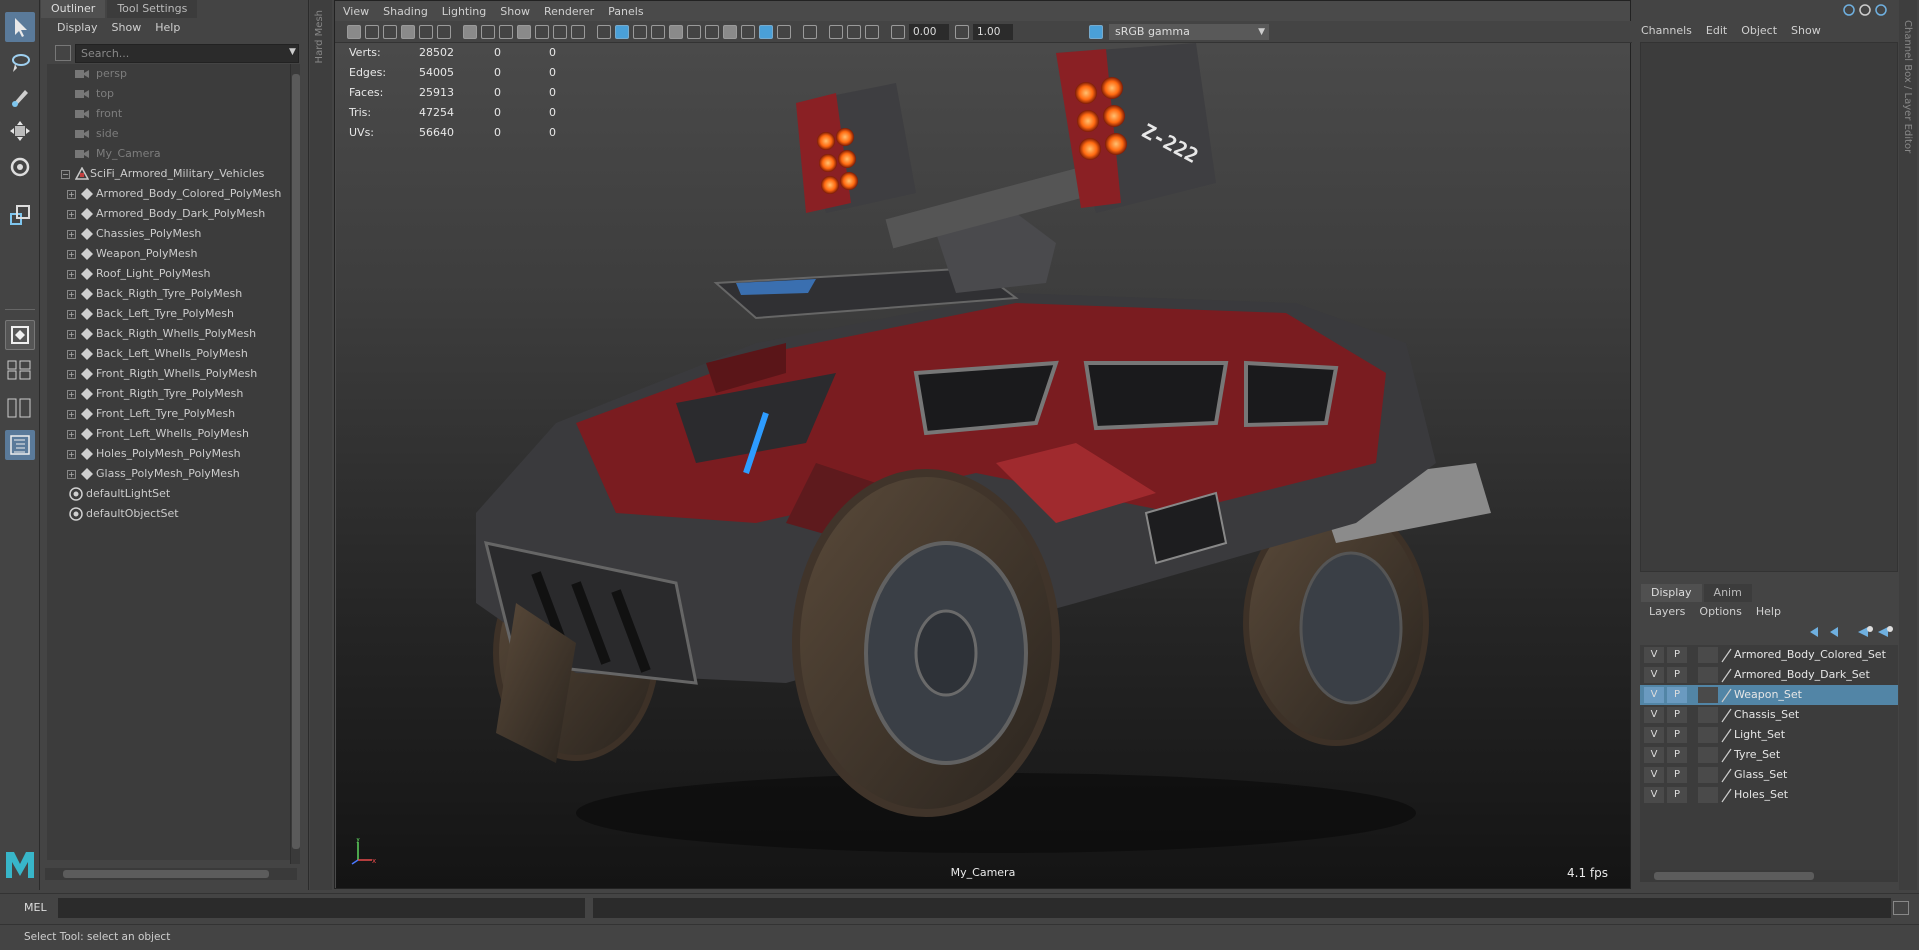  What do you see at coordinates (1727, 593) in the screenshot?
I see `tab-anim: Anim` at bounding box center [1727, 593].